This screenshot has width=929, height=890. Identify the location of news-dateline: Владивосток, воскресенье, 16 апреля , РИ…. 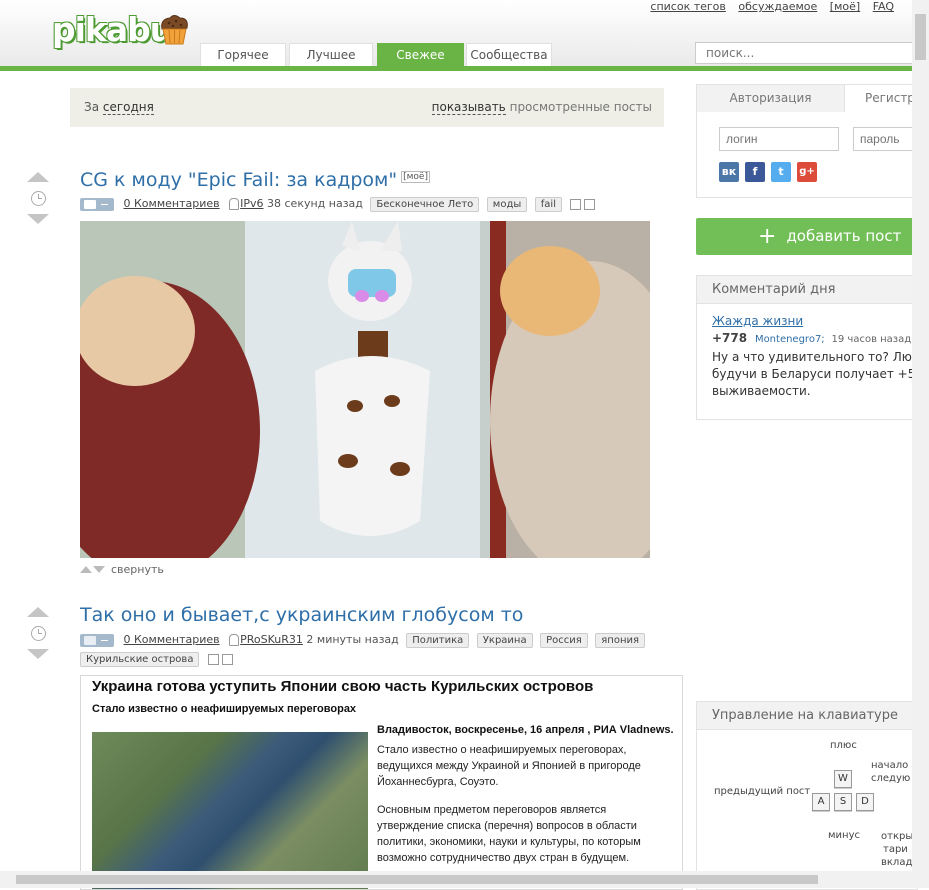
(525, 730).